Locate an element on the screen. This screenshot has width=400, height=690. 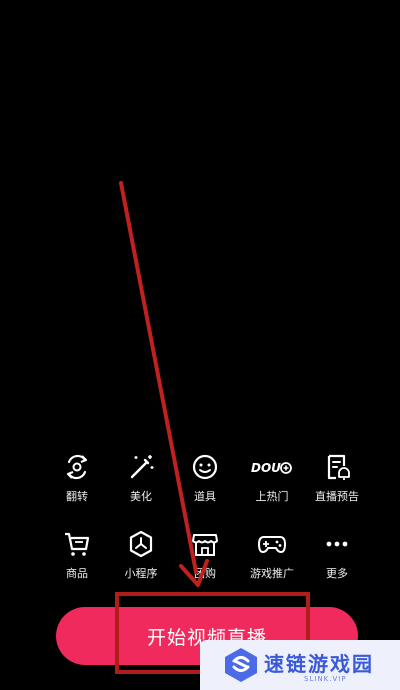
toolbar-row-1: 翻转 美化 道具 DOU 上热门 直播预告 is located at coordinates (200, 482).